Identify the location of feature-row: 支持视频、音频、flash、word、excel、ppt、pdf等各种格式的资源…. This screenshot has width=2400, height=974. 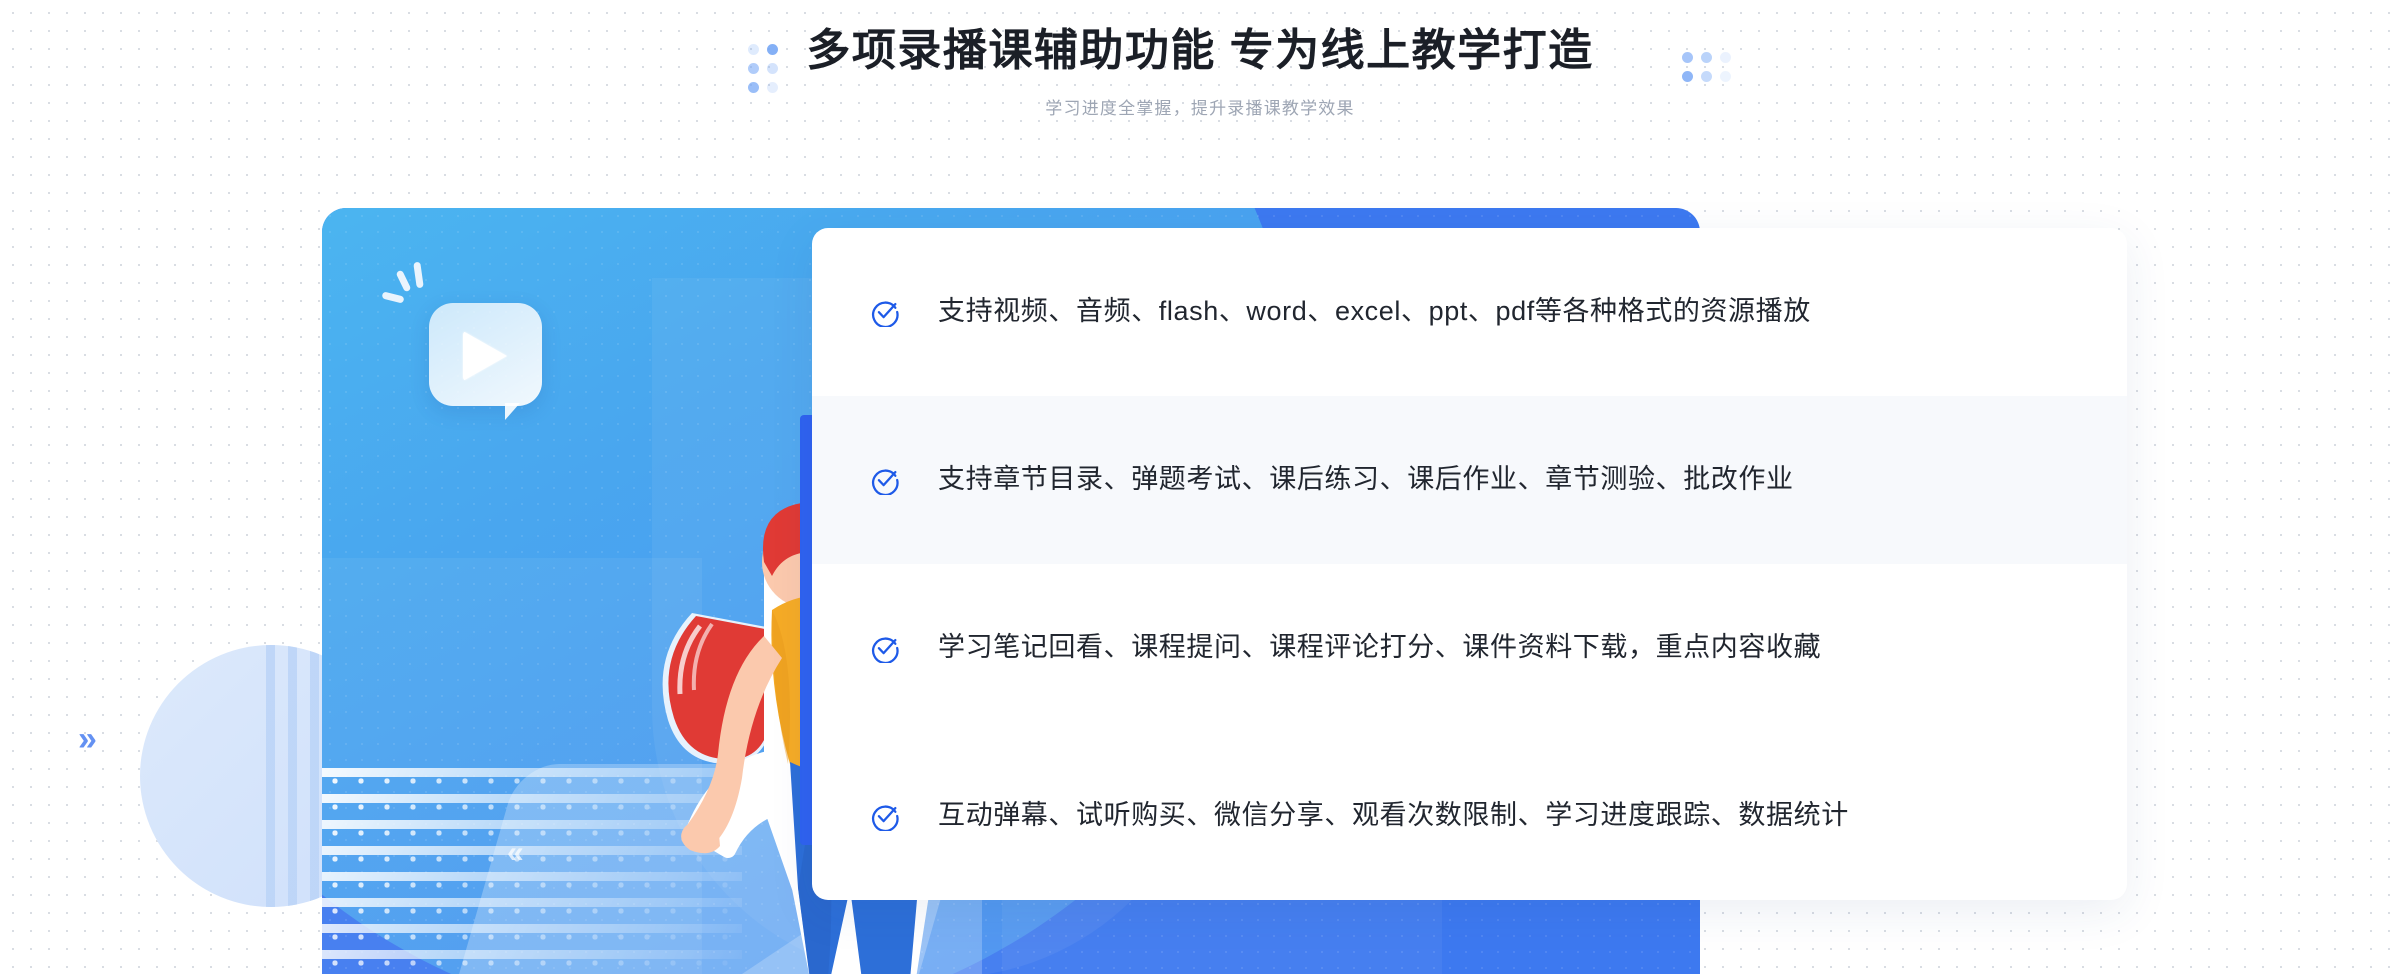
(1469, 312).